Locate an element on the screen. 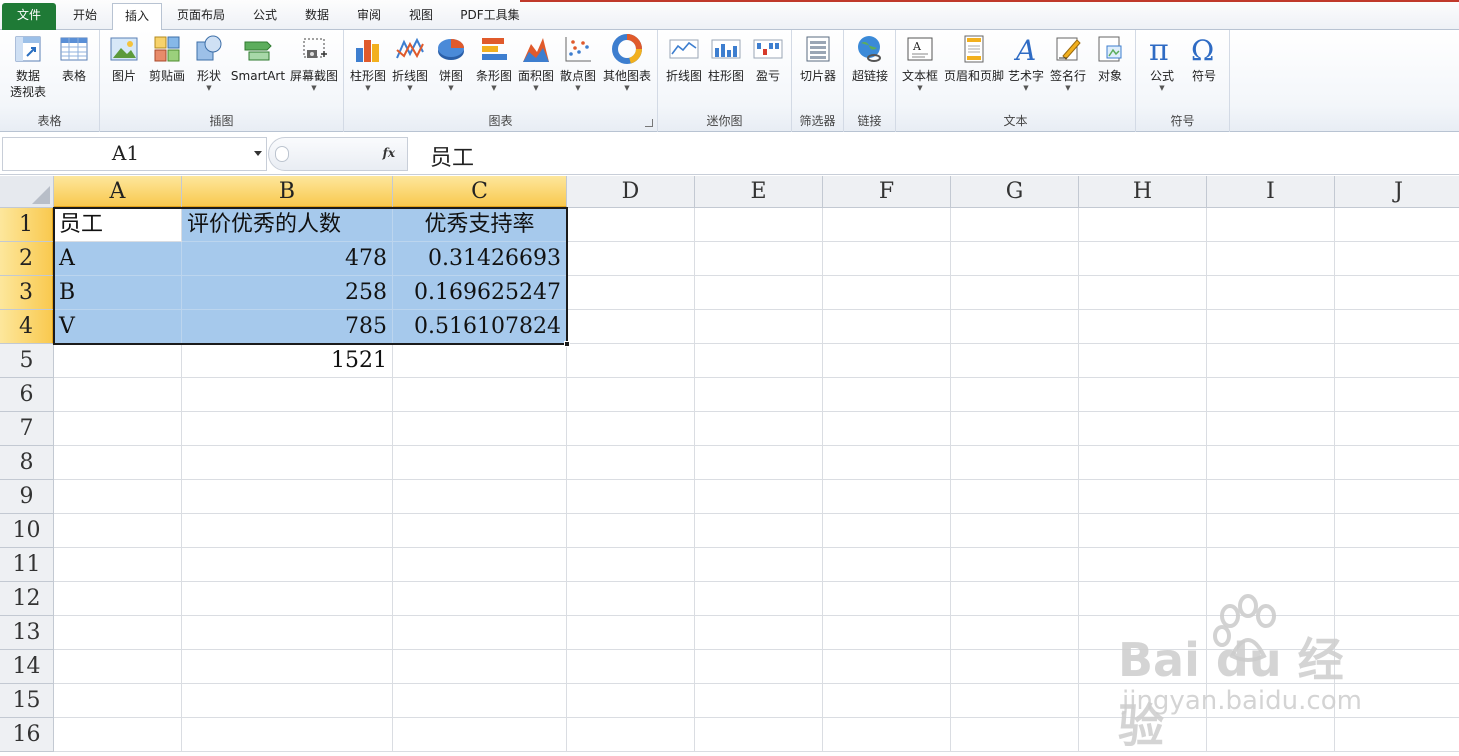  cell-f2 is located at coordinates (887, 259).